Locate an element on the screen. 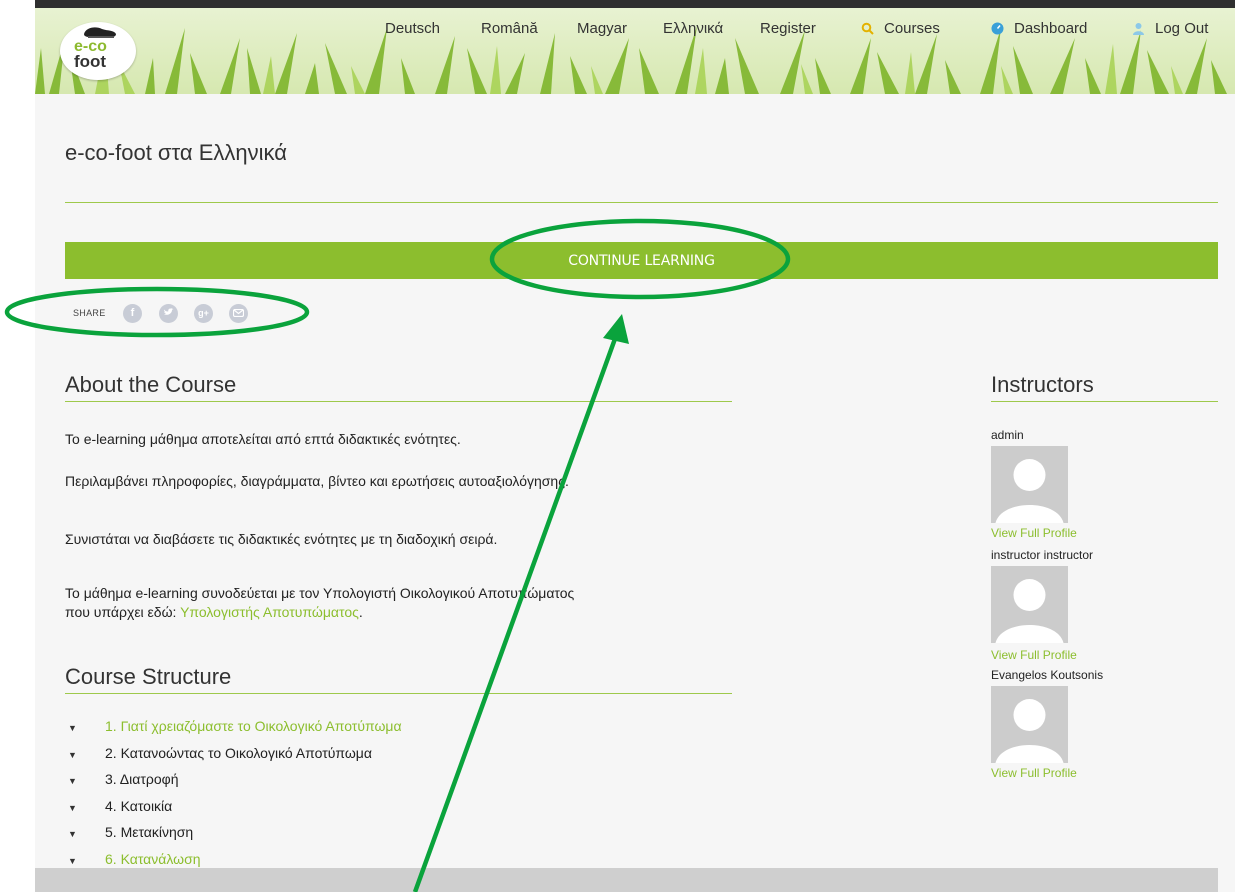  instructor-name: instructor instructor is located at coordinates (1042, 555).